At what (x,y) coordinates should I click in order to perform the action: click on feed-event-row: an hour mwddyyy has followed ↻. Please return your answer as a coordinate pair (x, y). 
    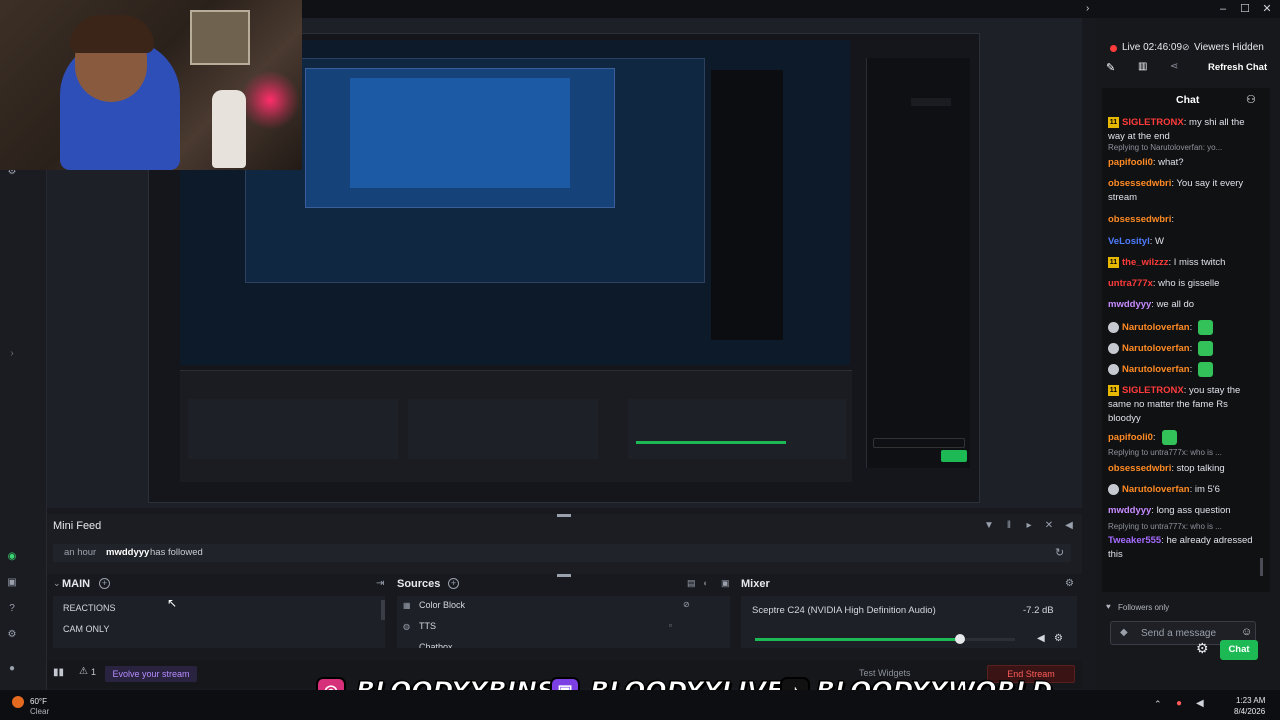
    Looking at the image, I should click on (562, 553).